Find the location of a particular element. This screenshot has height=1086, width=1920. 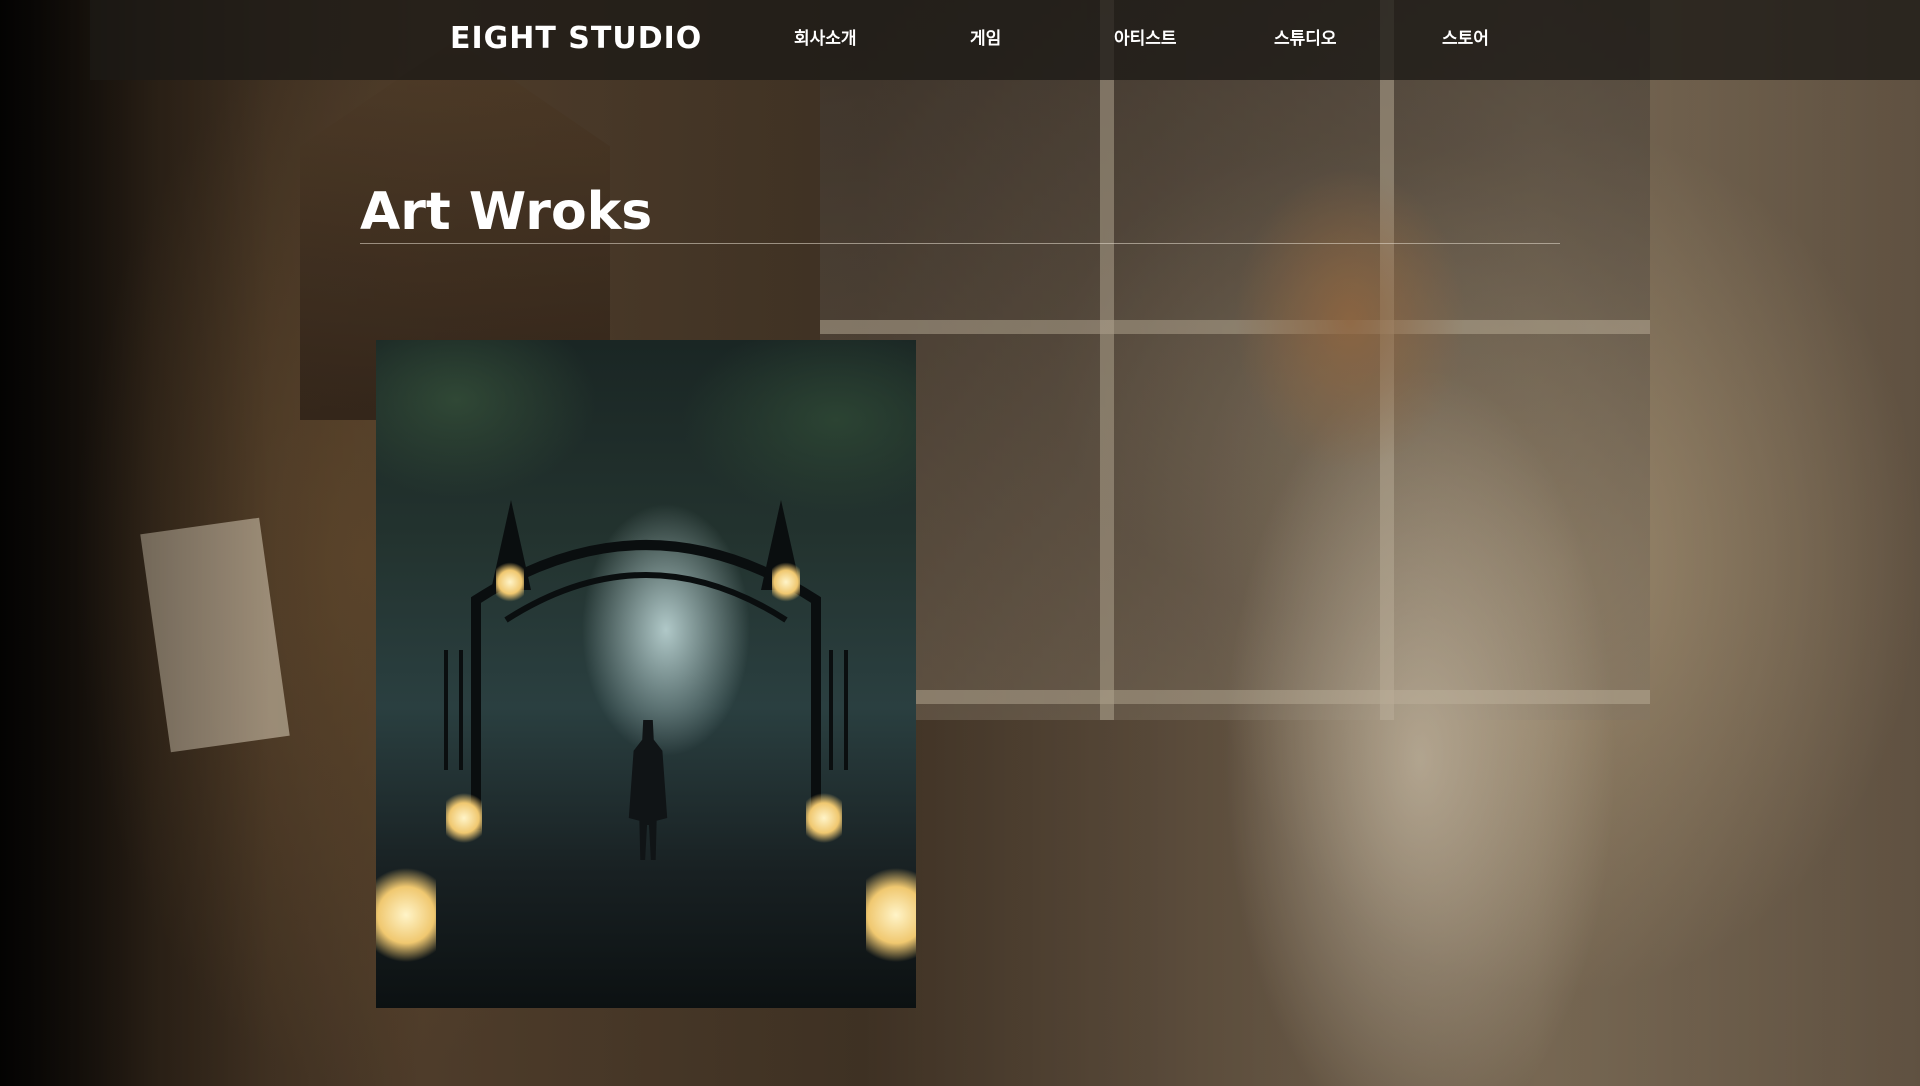

nav-item-store: 스토어 is located at coordinates (1465, 39).